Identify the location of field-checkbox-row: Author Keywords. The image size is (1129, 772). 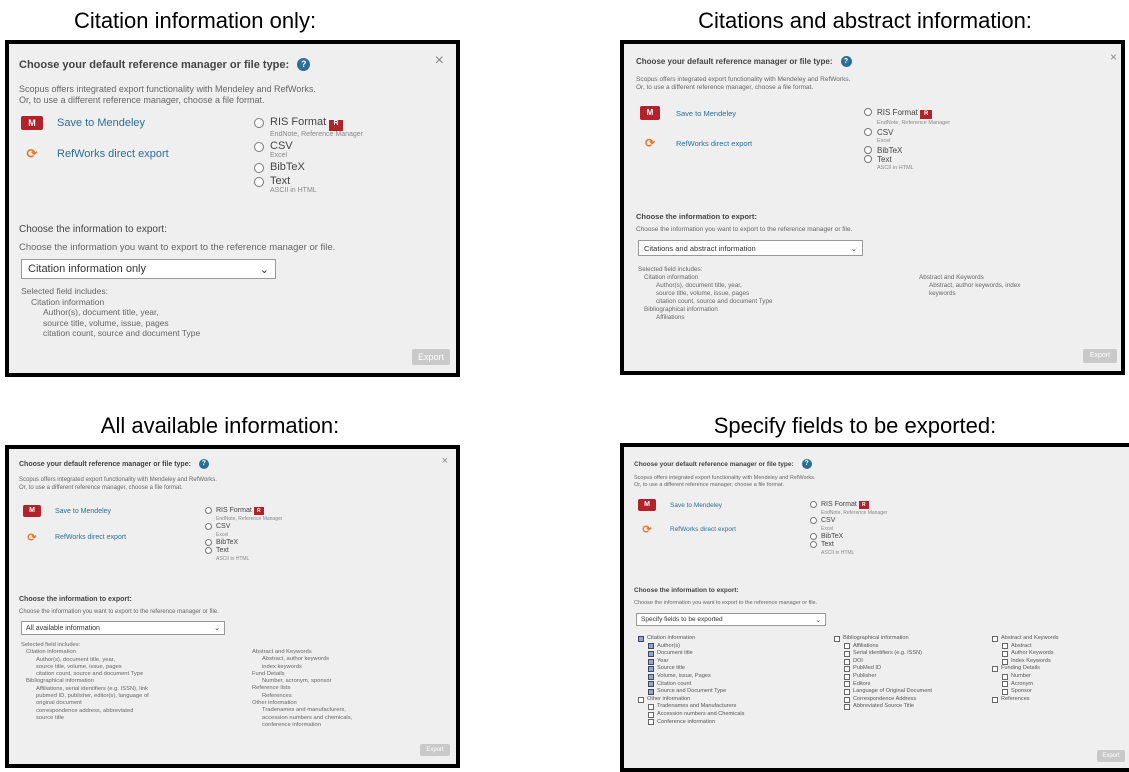
(1025, 654).